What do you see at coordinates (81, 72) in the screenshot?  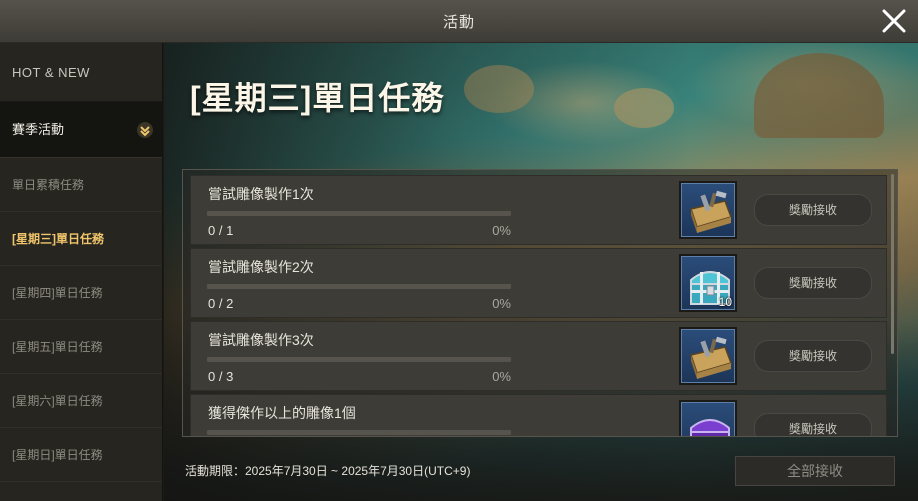 I see `sidebar-item-hot-new: HOT & NEW` at bounding box center [81, 72].